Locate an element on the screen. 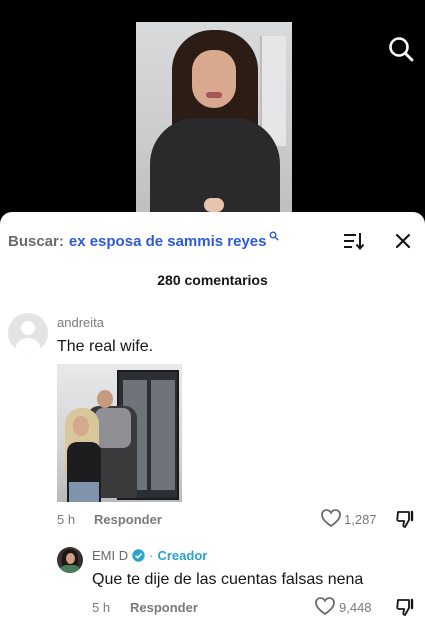  search-prefix: Buscar: is located at coordinates (36, 241).